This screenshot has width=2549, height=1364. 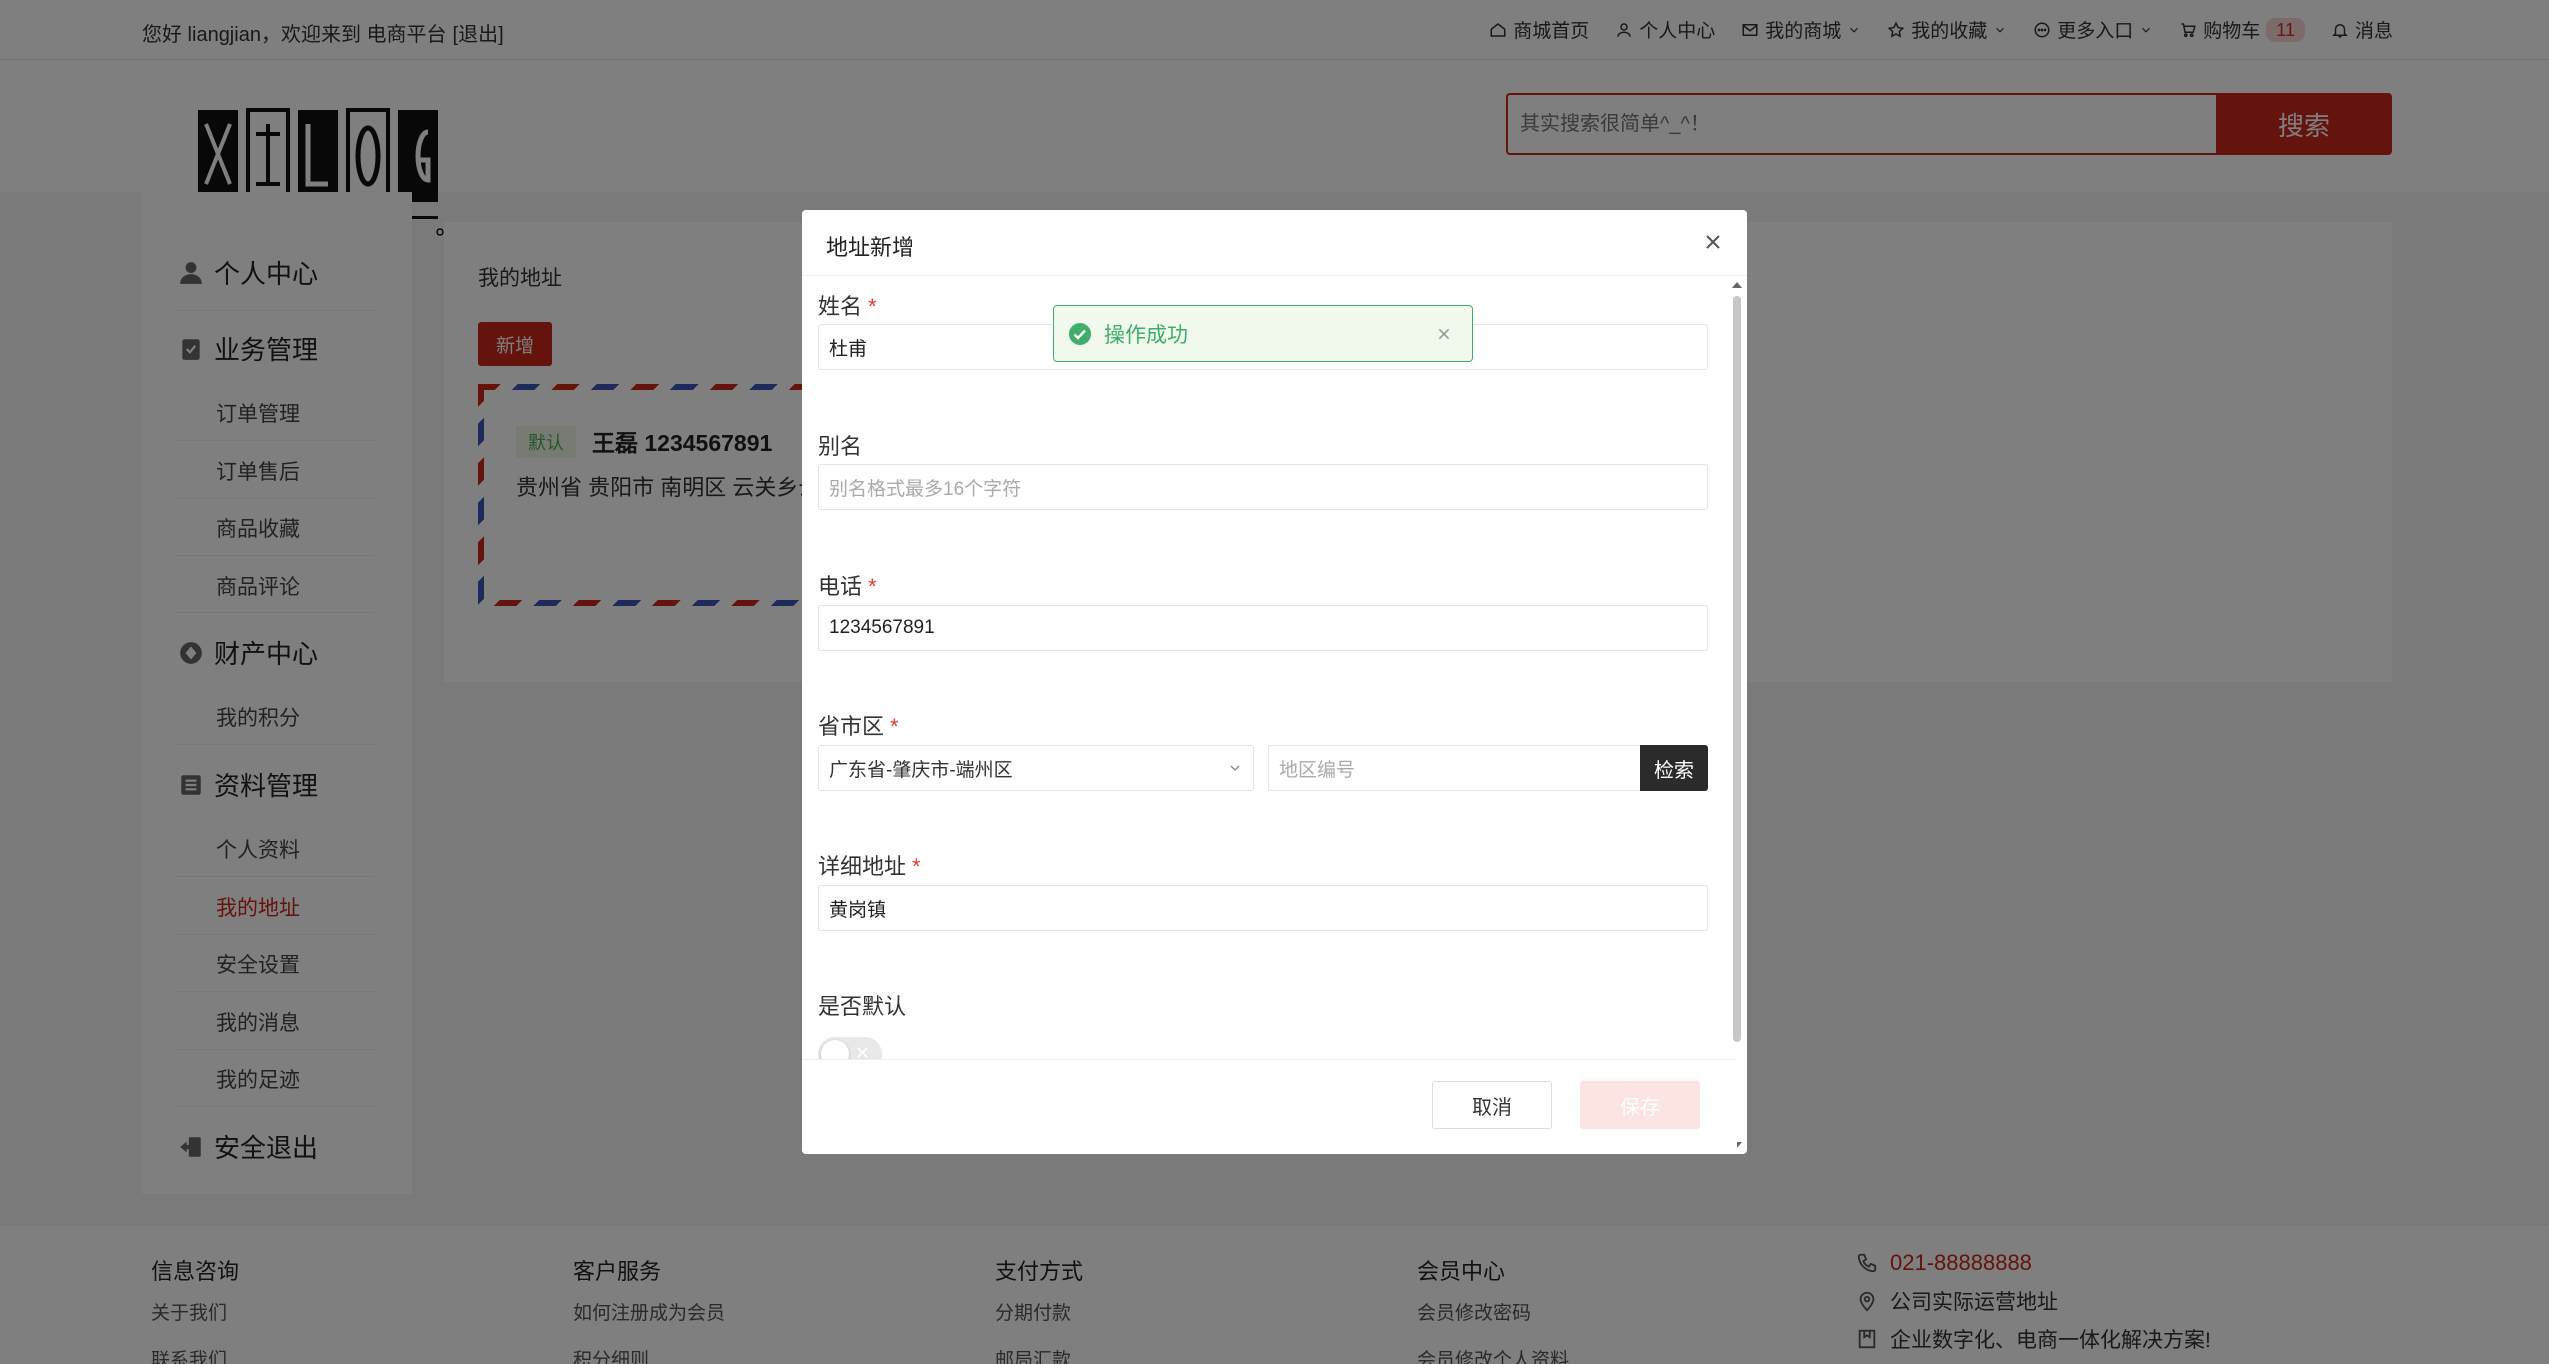 What do you see at coordinates (862, 1051) in the screenshot?
I see `toggle-off-icon: ✕` at bounding box center [862, 1051].